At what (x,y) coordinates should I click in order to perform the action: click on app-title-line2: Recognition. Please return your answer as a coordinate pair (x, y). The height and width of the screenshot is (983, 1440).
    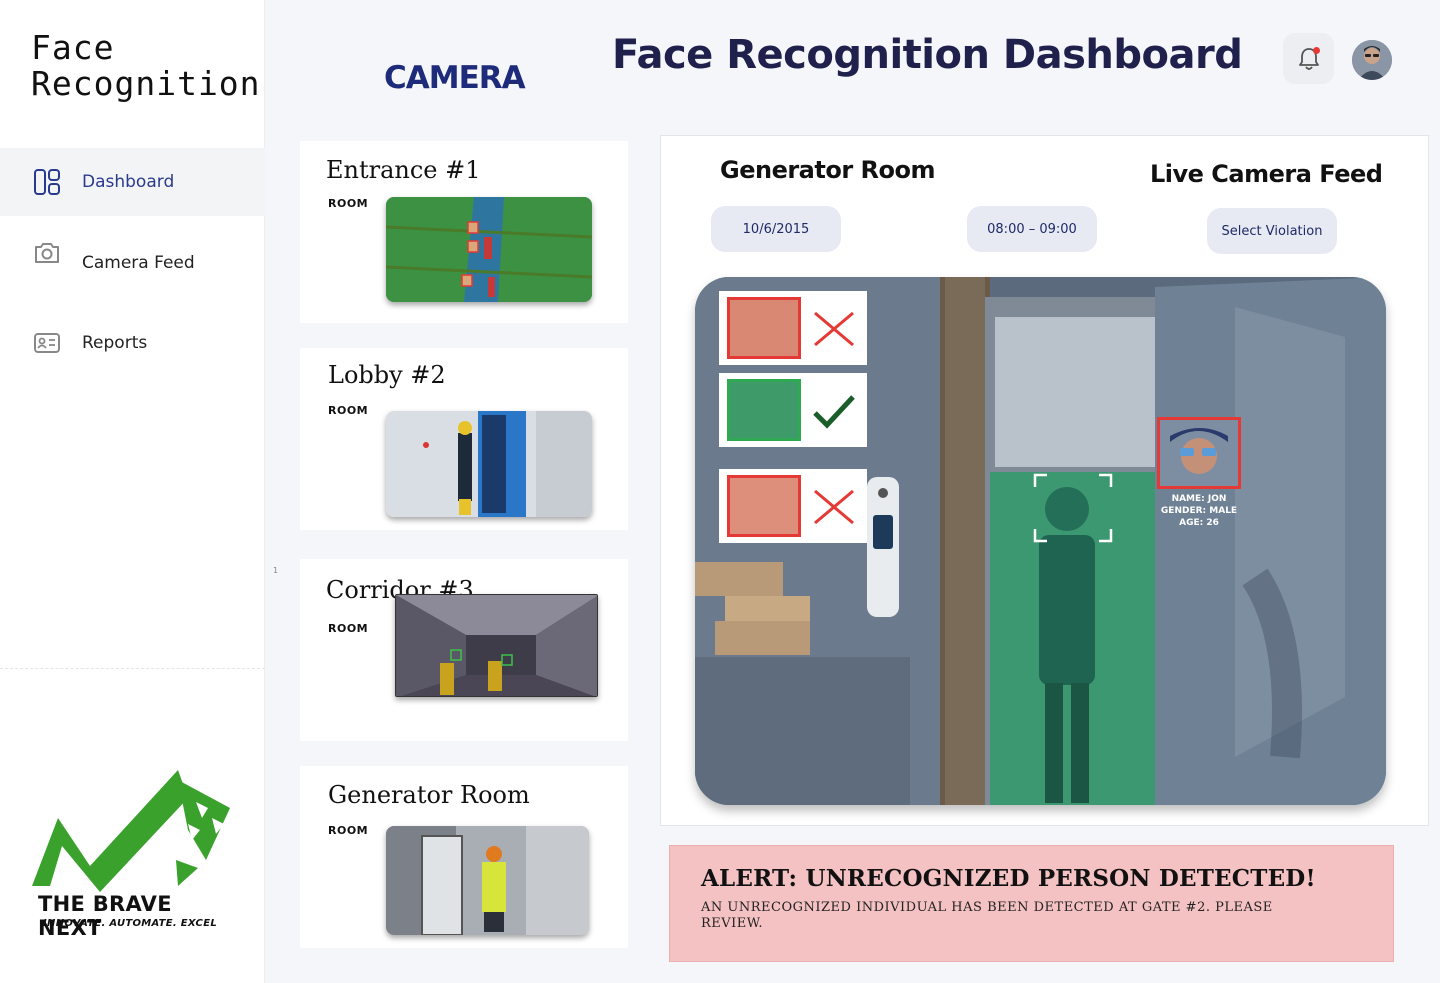
    Looking at the image, I should click on (146, 83).